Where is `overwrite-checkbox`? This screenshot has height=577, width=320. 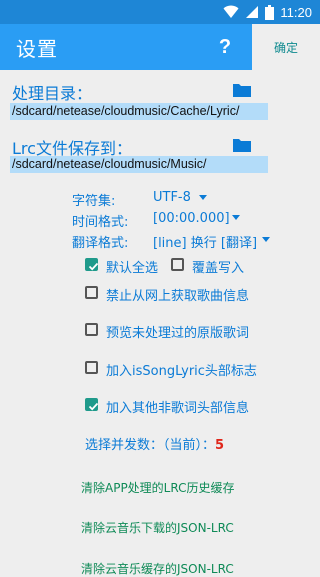 overwrite-checkbox is located at coordinates (177, 264).